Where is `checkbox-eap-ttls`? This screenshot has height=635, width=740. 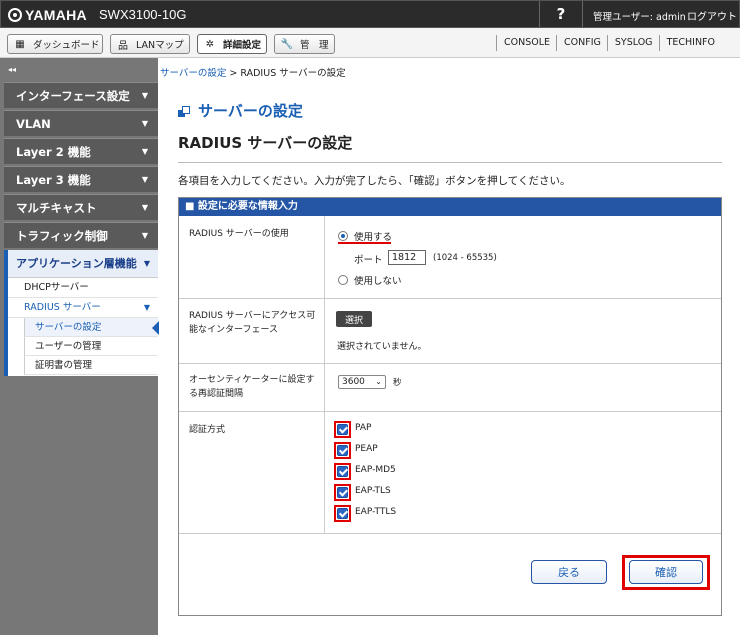
checkbox-eap-ttls is located at coordinates (342, 513).